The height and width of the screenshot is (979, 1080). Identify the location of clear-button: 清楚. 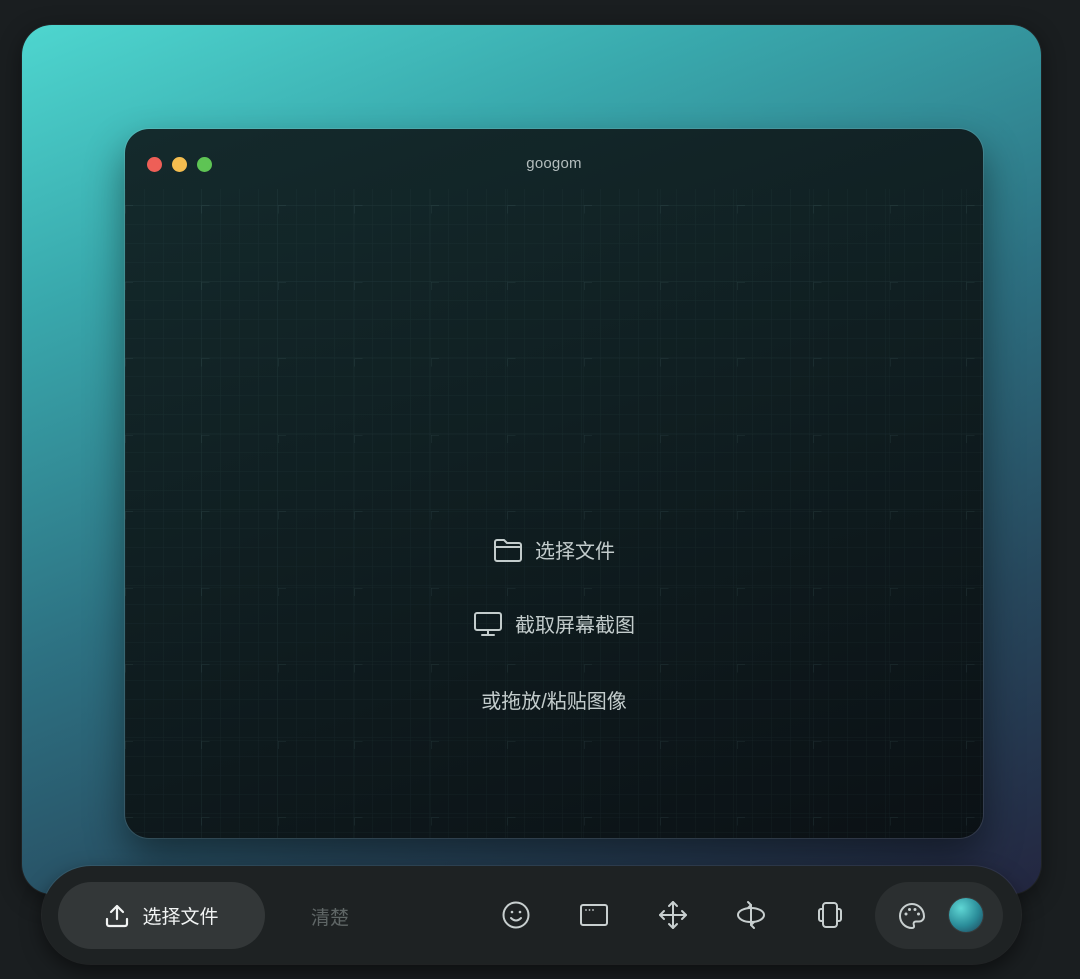
(330, 916).